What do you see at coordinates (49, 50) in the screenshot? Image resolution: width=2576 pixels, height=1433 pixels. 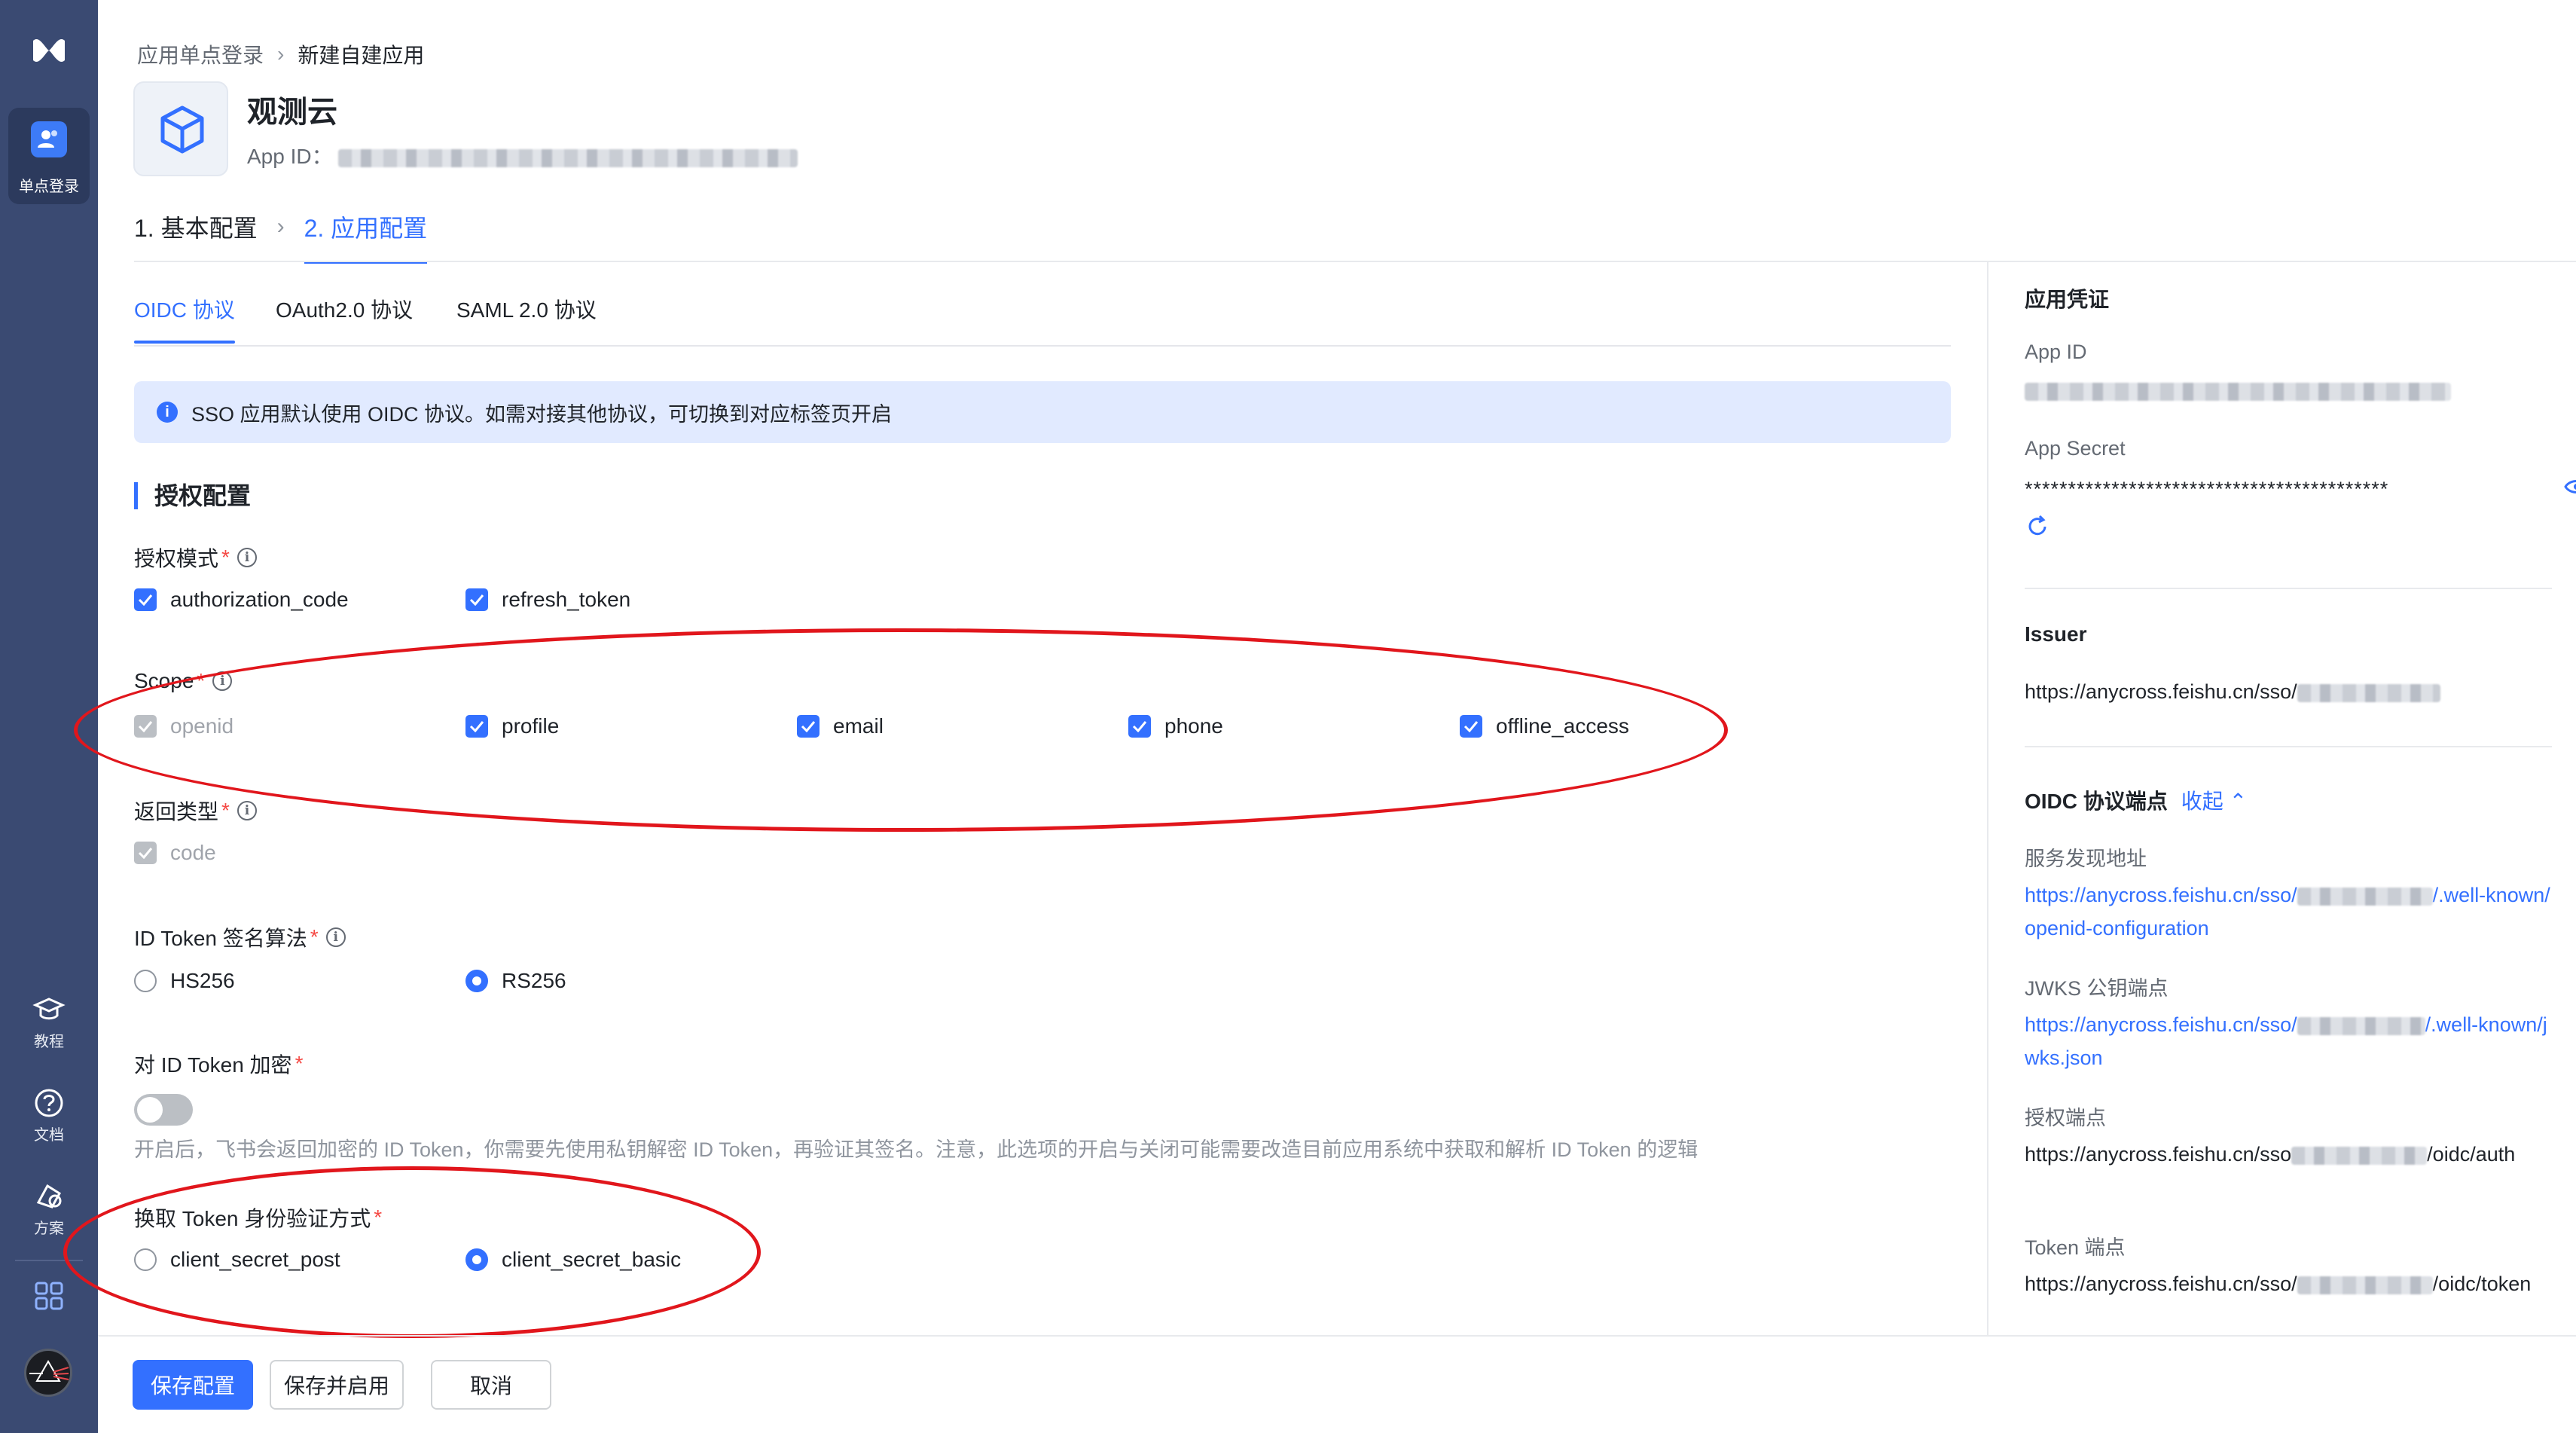 I see `app-logo-icon` at bounding box center [49, 50].